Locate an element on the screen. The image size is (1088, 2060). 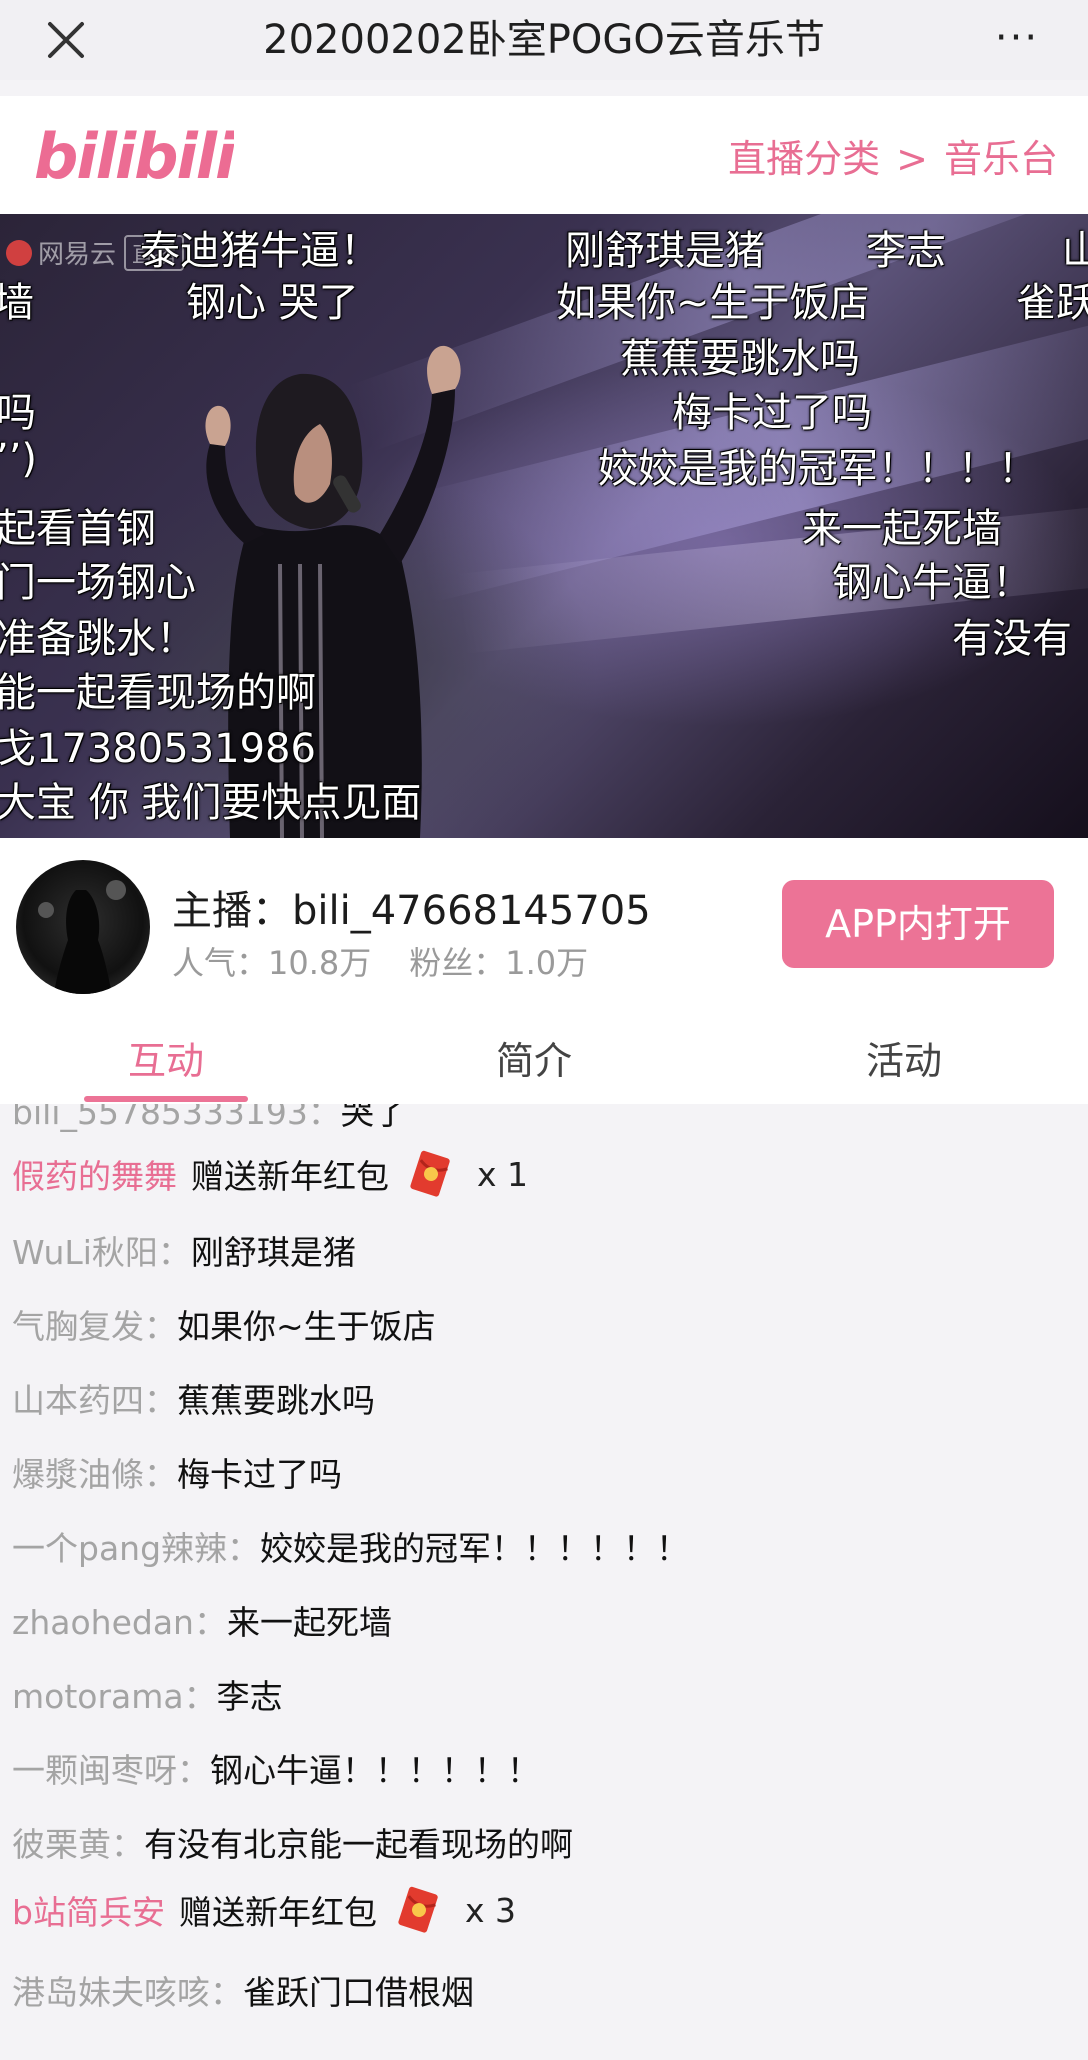
follower-count: 粉丝：1.0万 is located at coordinates (499, 963).